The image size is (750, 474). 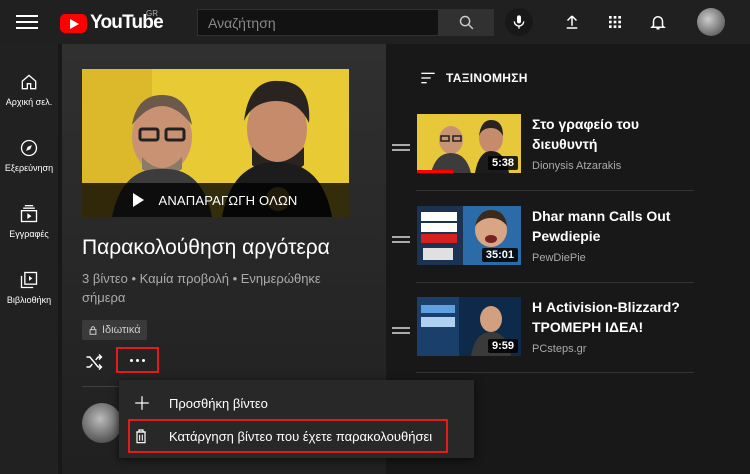 What do you see at coordinates (93, 330) in the screenshot?
I see `lock-icon` at bounding box center [93, 330].